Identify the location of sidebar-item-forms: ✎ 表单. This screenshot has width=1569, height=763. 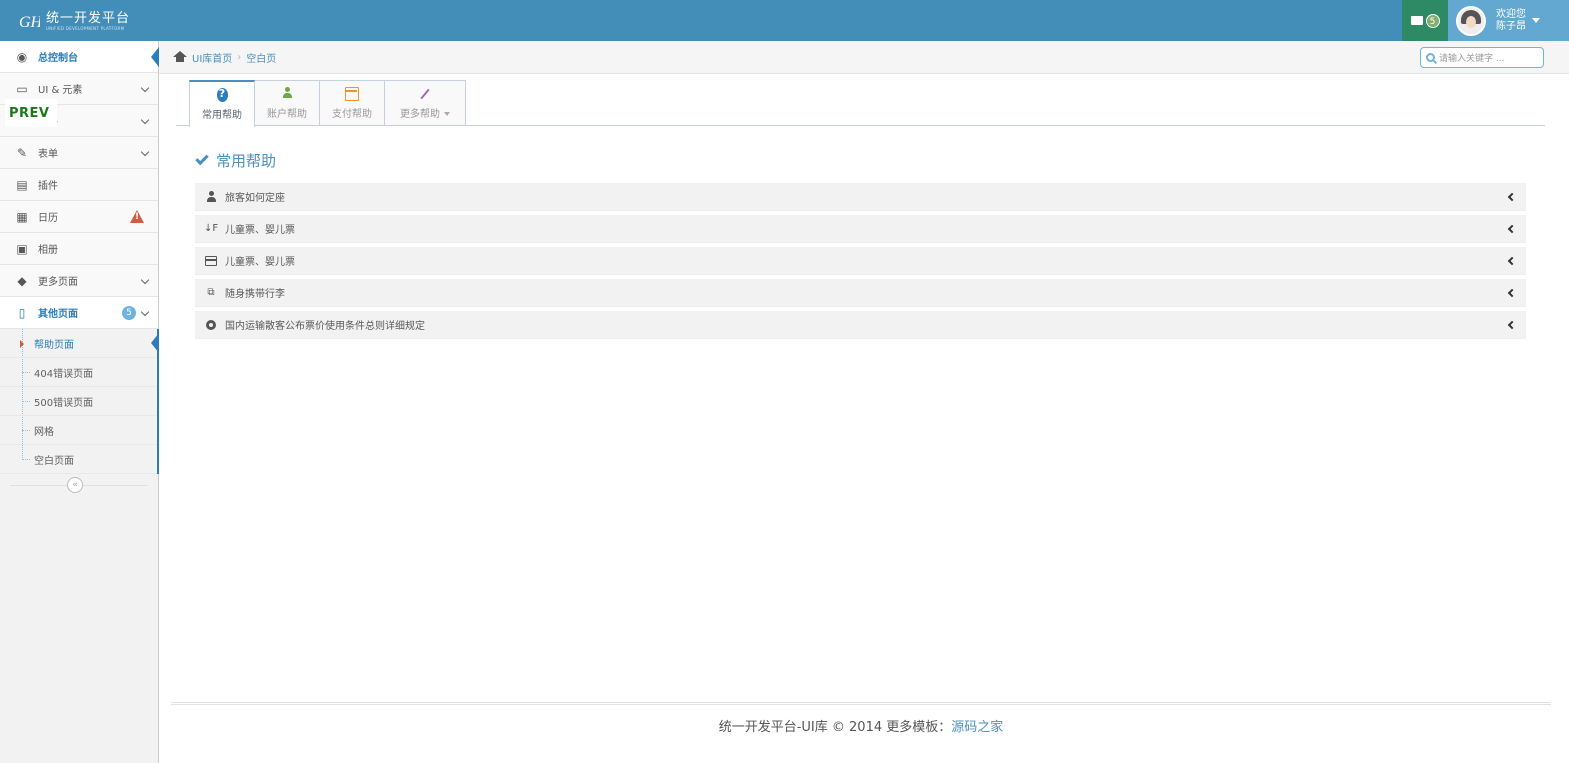
(79, 153).